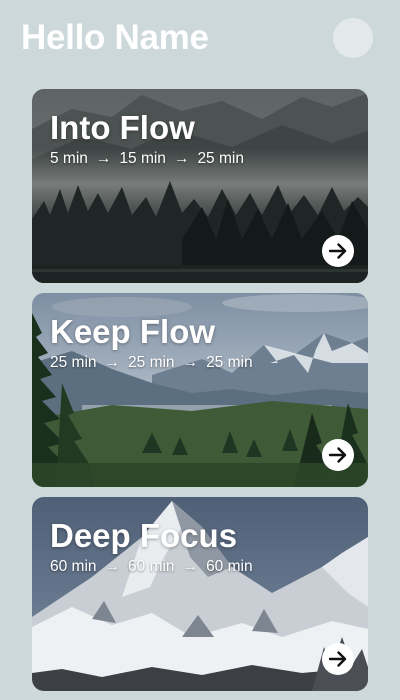  What do you see at coordinates (122, 127) in the screenshot?
I see `session-title: Into Flow` at bounding box center [122, 127].